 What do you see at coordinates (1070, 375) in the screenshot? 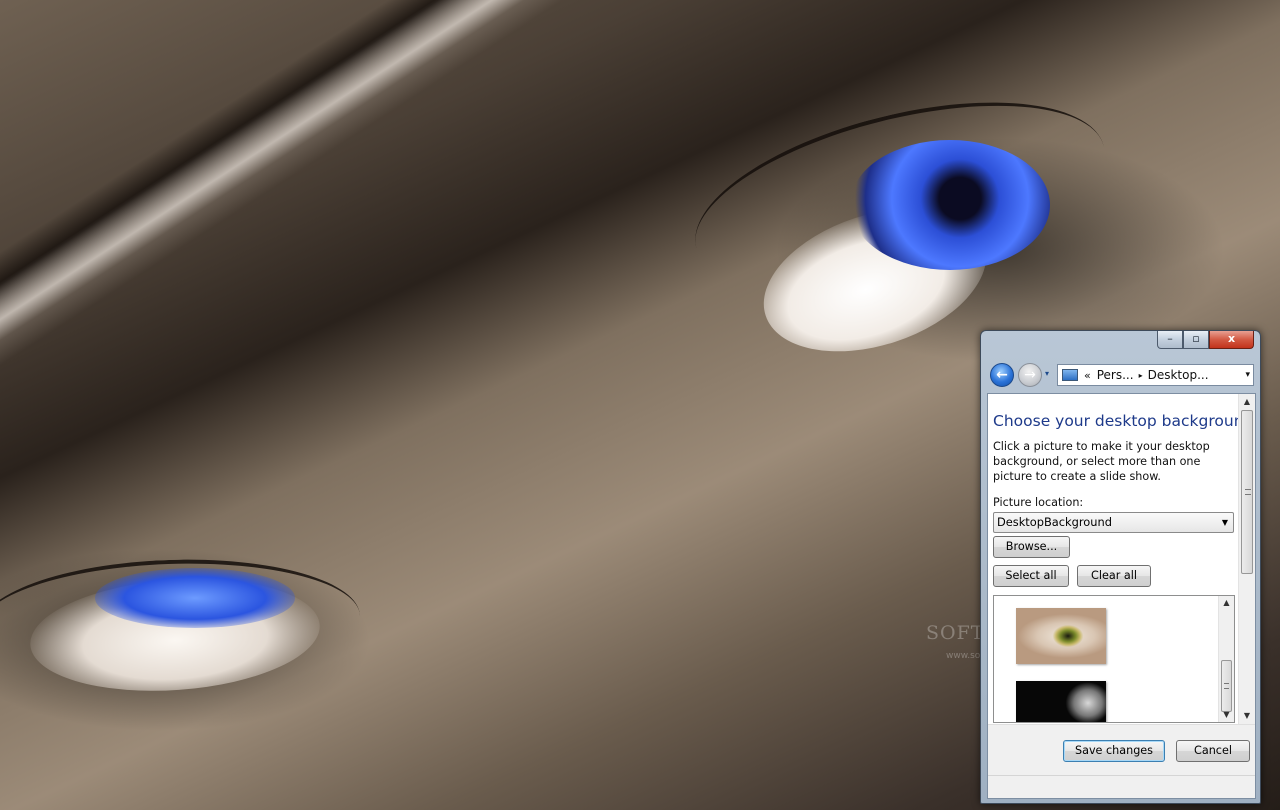
I see `control-panel-monitor-icon` at bounding box center [1070, 375].